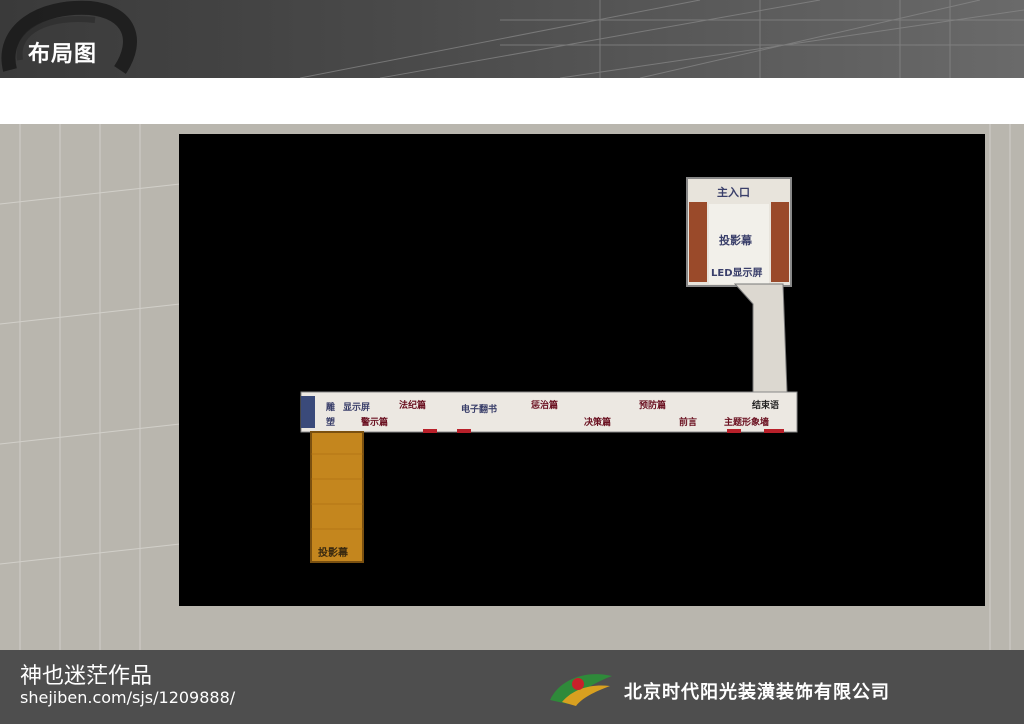  Describe the element at coordinates (661, 39) in the screenshot. I see `wireframe-decoration` at that location.